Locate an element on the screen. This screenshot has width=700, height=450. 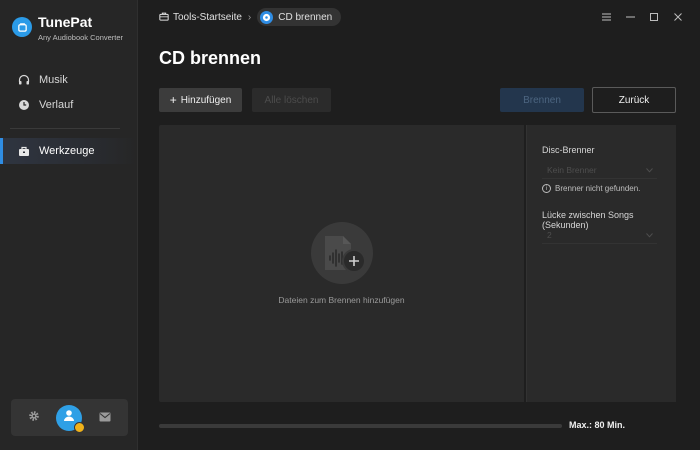
sidebar-item-verlauf: Verlauf is located at coordinates (68, 105).